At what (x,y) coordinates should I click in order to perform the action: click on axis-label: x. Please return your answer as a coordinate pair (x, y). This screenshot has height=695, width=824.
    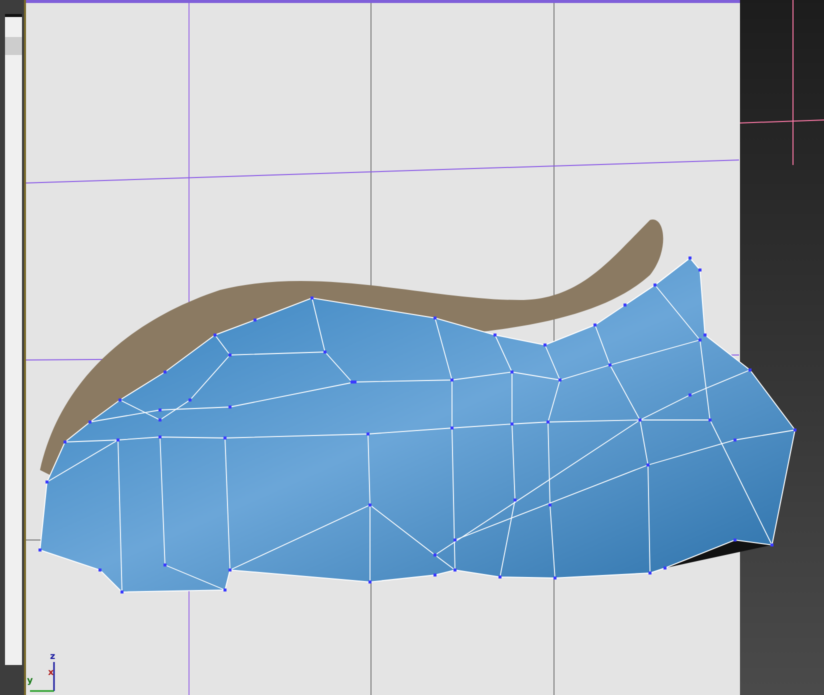
    Looking at the image, I should click on (51, 673).